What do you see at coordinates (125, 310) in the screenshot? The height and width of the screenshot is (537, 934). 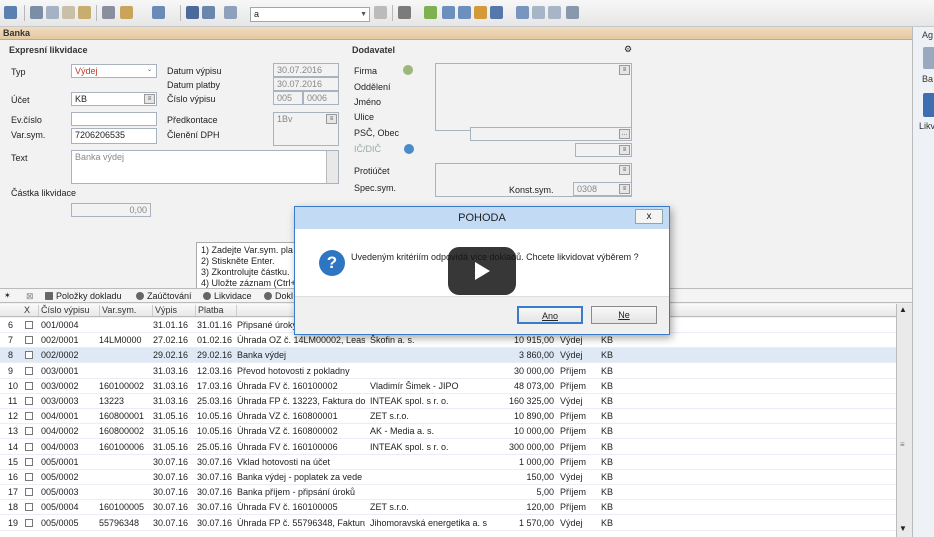 I see `column-header-var-sym: Var.sym.` at bounding box center [125, 310].